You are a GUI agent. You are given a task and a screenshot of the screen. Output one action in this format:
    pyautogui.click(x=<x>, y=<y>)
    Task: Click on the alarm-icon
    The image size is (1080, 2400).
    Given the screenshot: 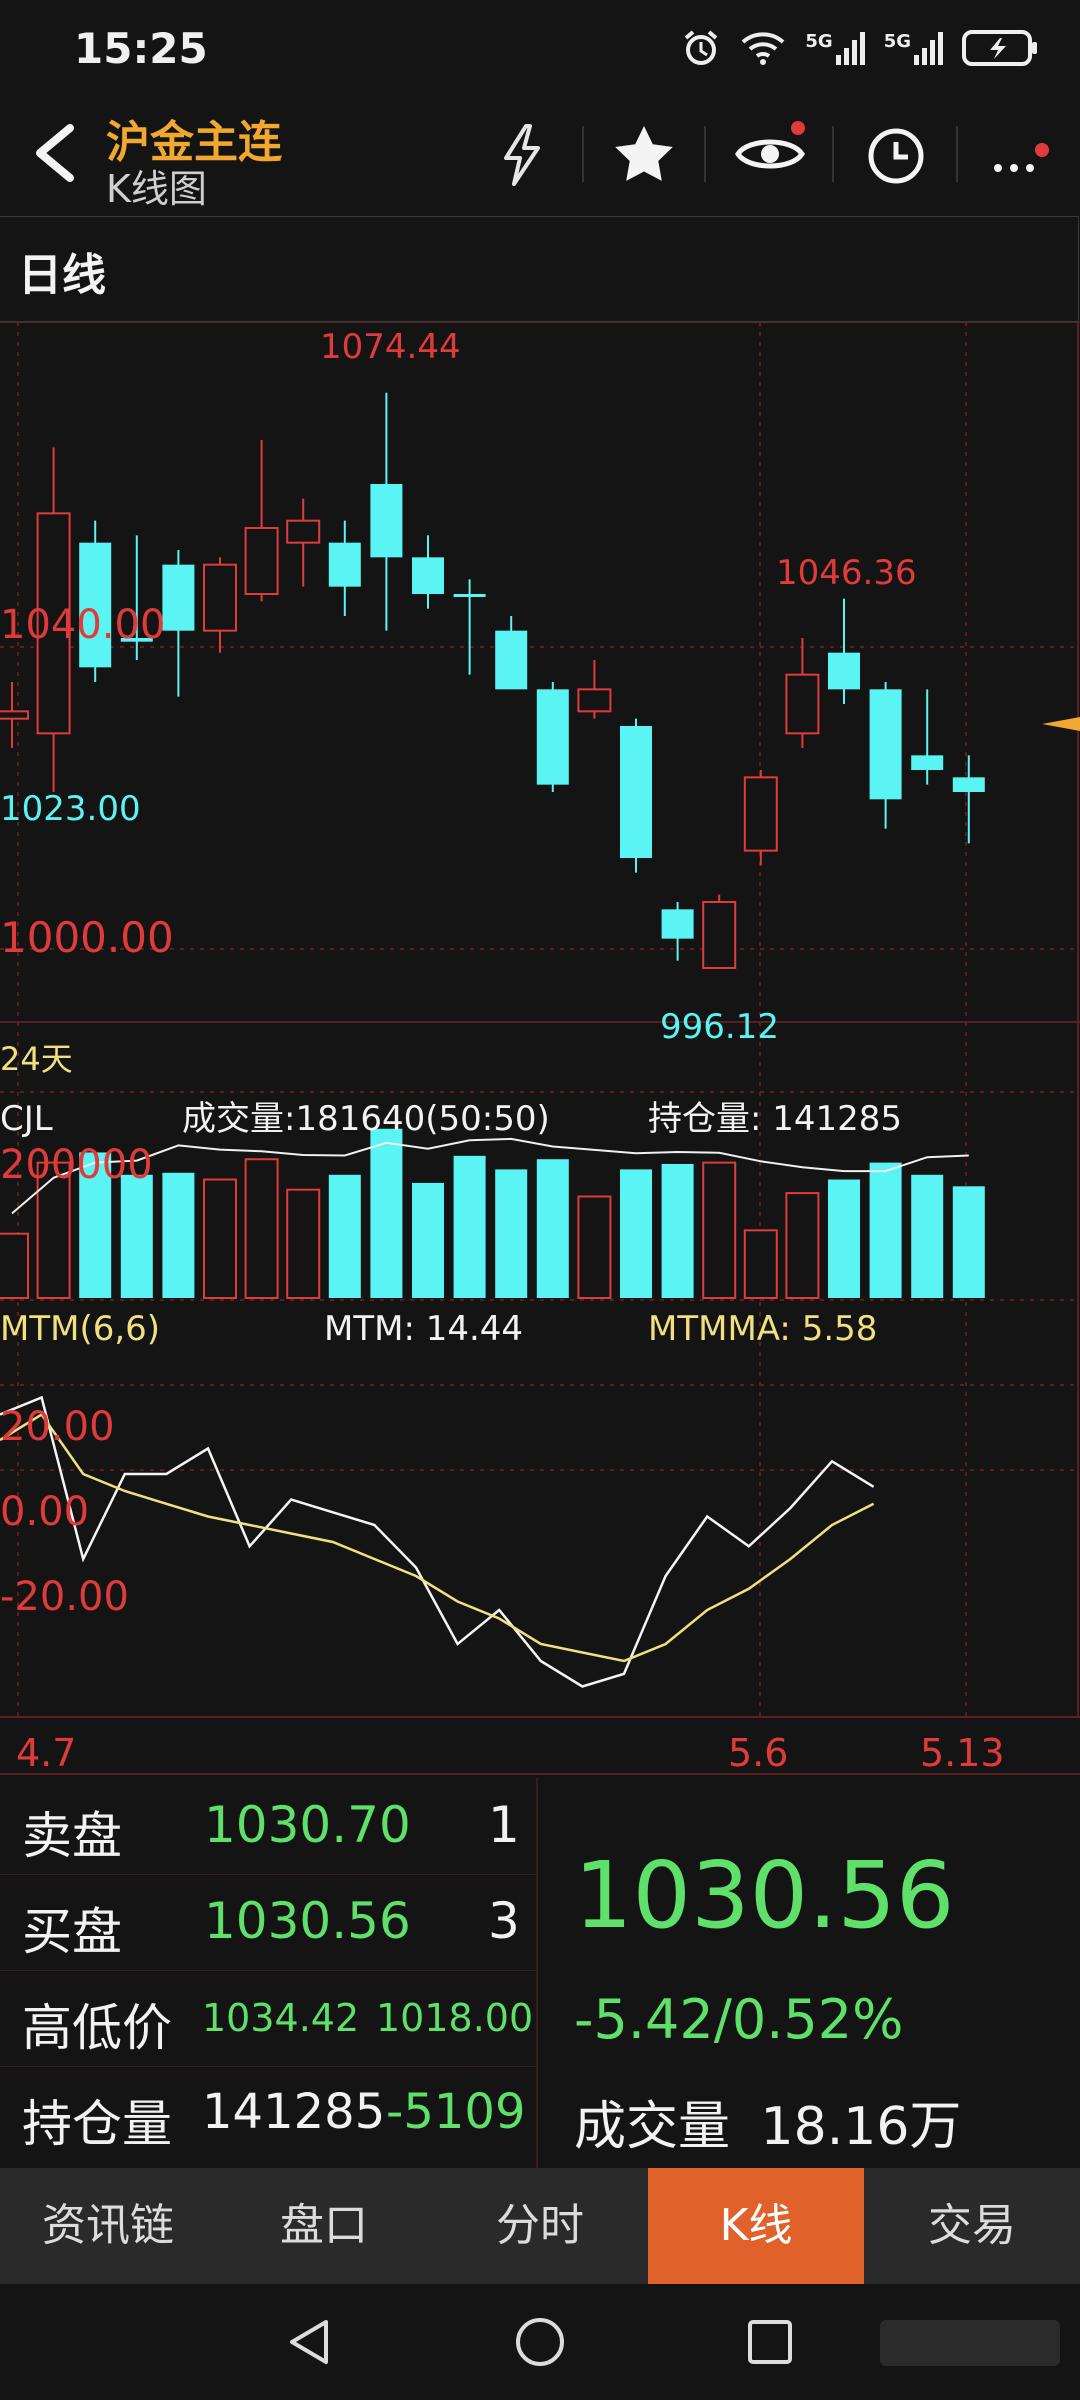 What is the action you would take?
    pyautogui.click(x=701, y=47)
    